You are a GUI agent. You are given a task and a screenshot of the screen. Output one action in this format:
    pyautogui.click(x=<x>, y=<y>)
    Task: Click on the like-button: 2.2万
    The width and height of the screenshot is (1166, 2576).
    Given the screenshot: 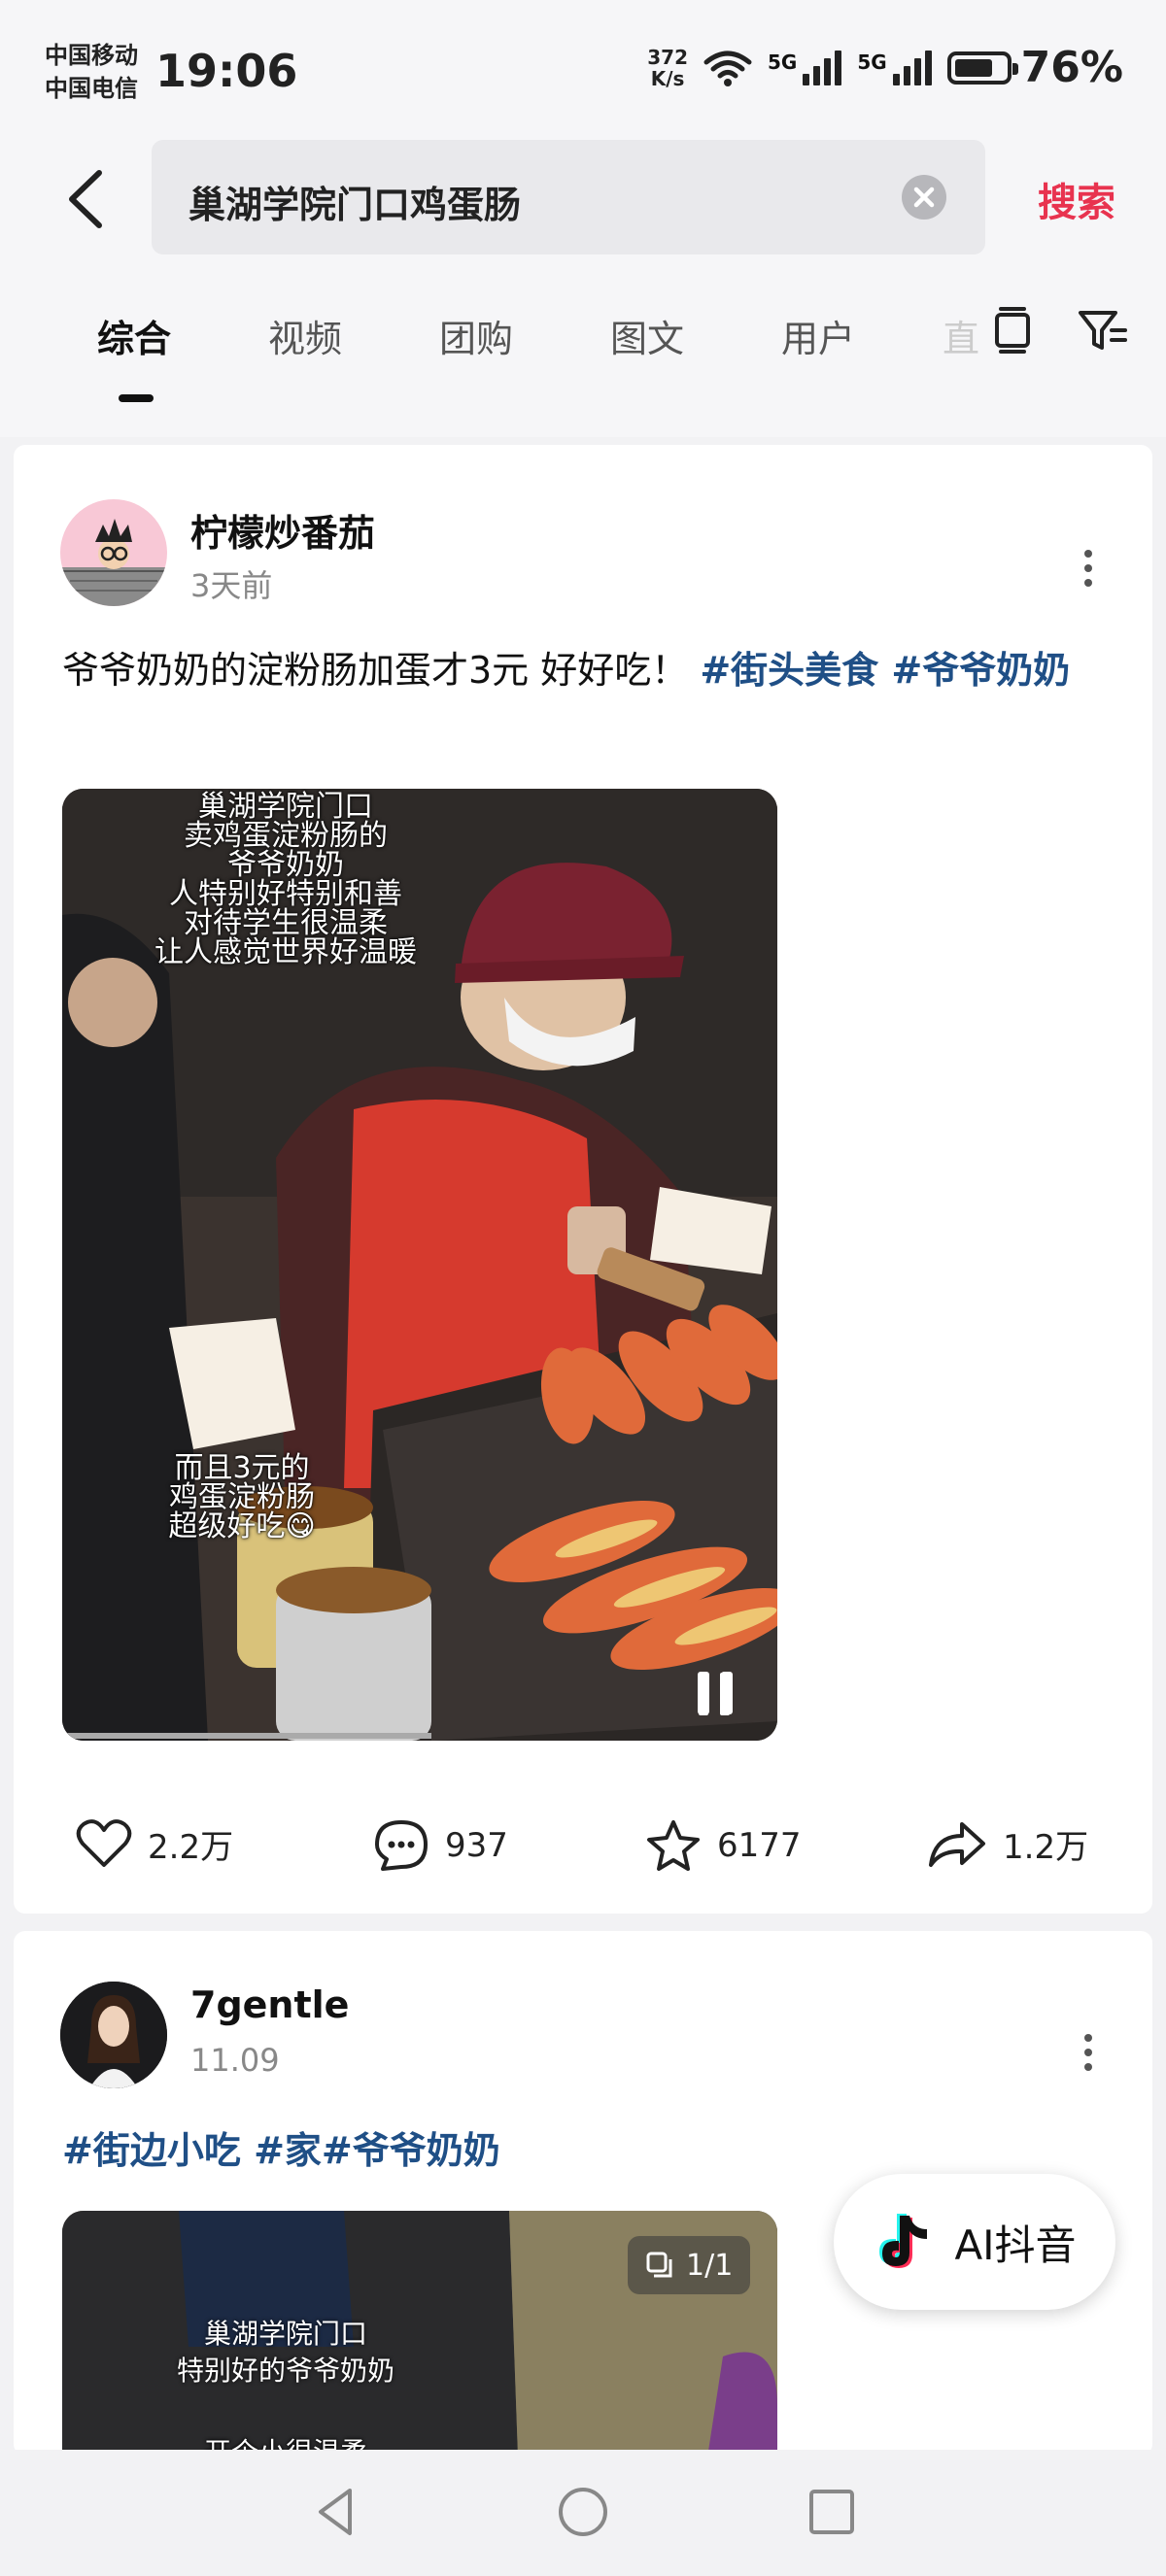 What is the action you would take?
    pyautogui.click(x=154, y=1843)
    